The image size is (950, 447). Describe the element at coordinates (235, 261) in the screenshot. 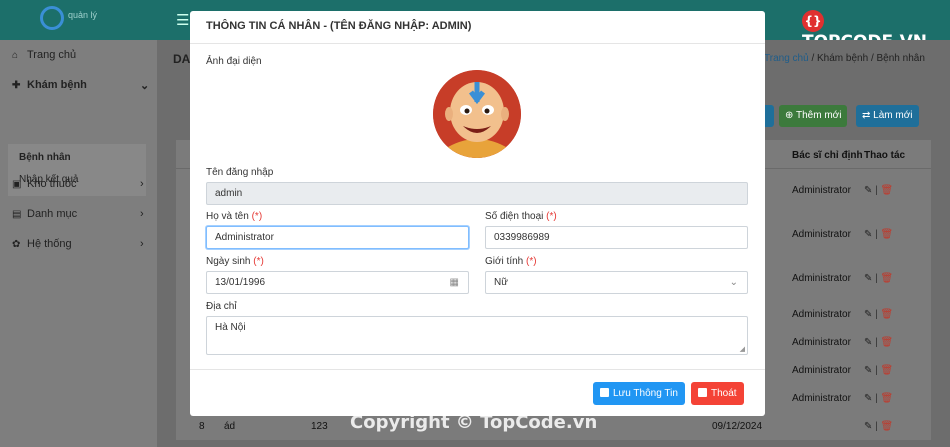

I see `birthdate-label: Ngày sinh (*)` at that location.